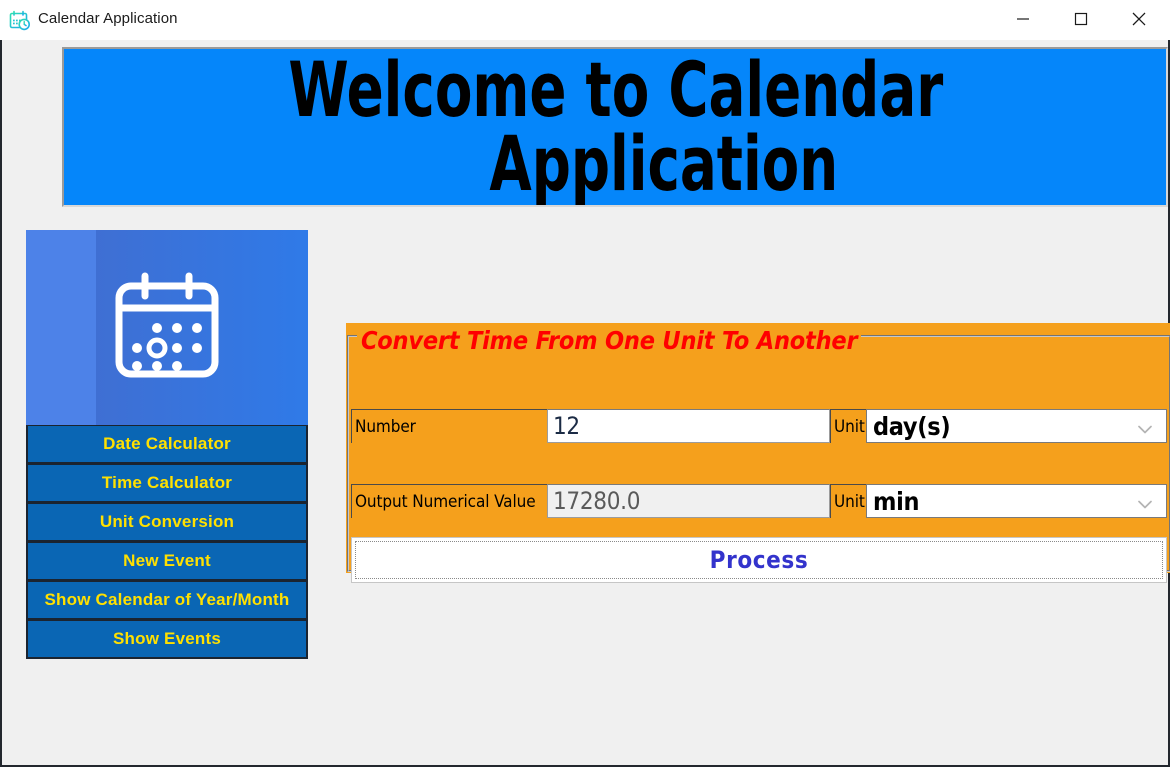  Describe the element at coordinates (167, 639) in the screenshot. I see `sidebar-item-show-events: Show Events` at that location.